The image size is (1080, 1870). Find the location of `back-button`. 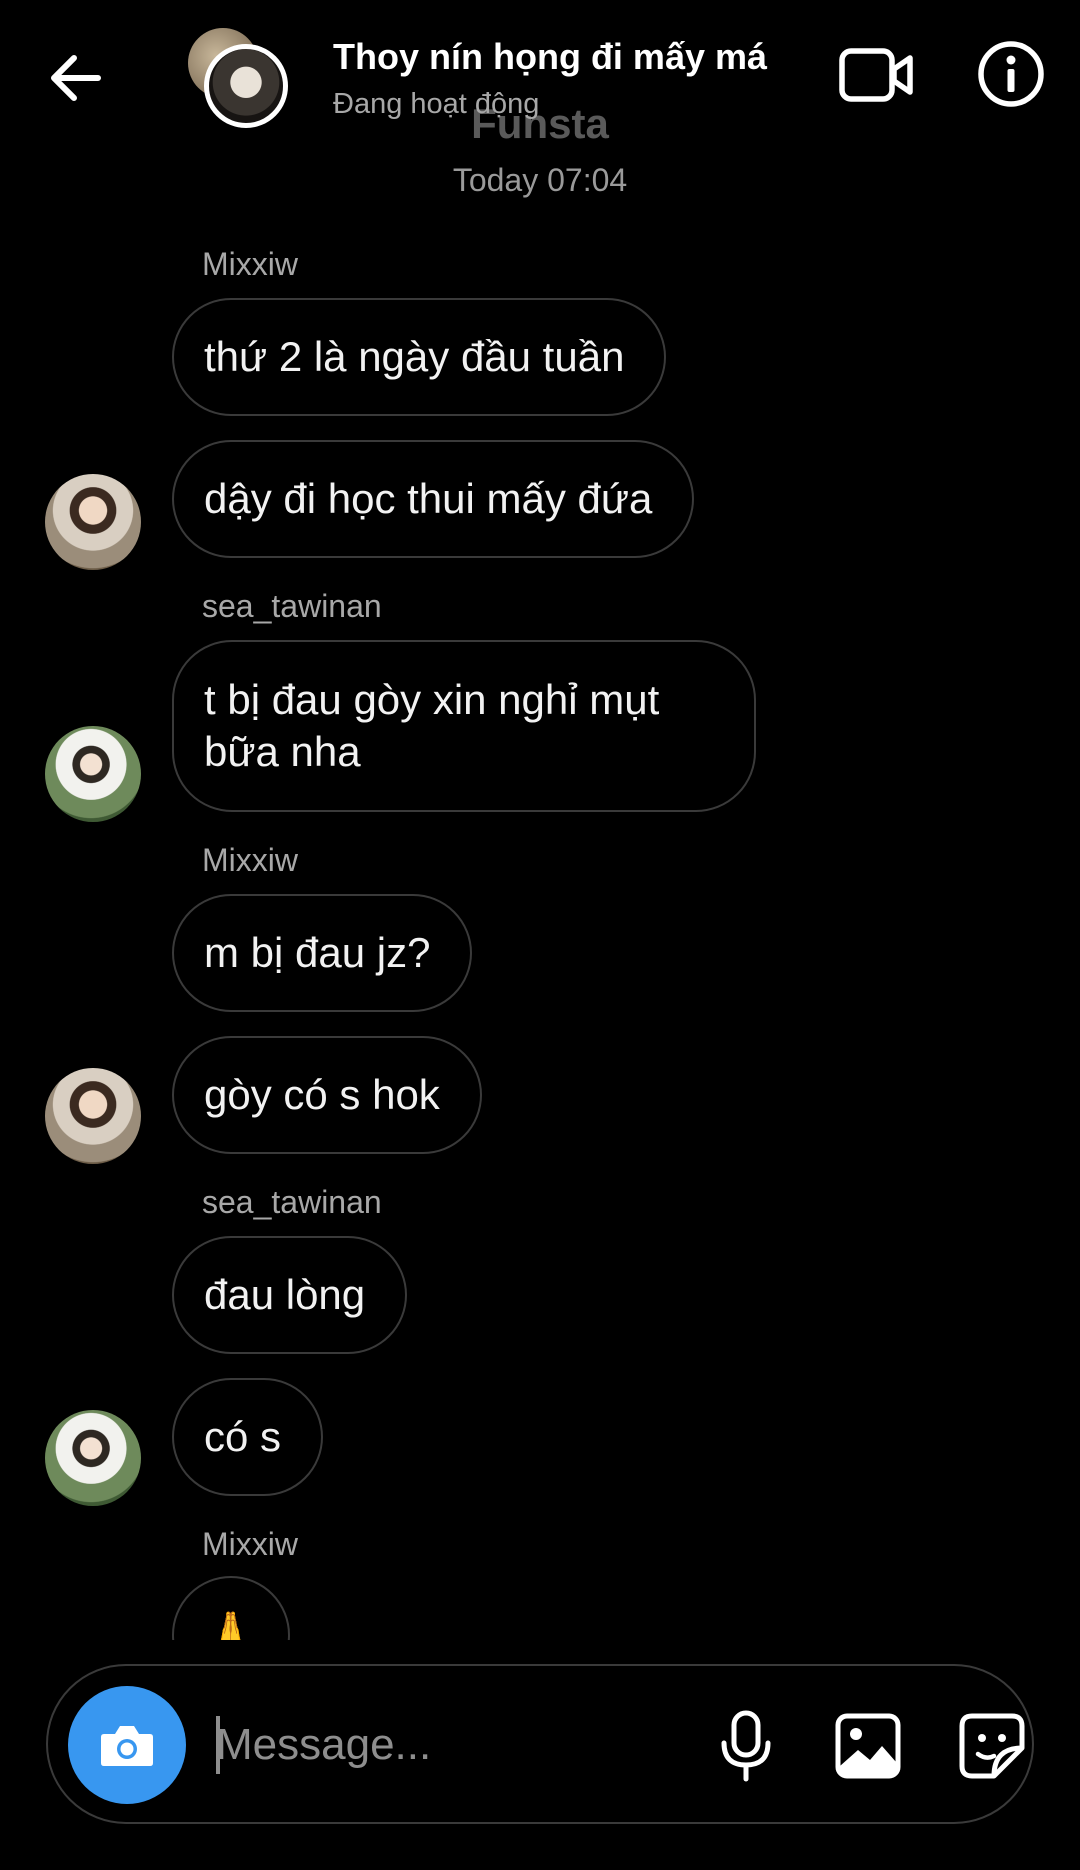

back-button is located at coordinates (76, 78).